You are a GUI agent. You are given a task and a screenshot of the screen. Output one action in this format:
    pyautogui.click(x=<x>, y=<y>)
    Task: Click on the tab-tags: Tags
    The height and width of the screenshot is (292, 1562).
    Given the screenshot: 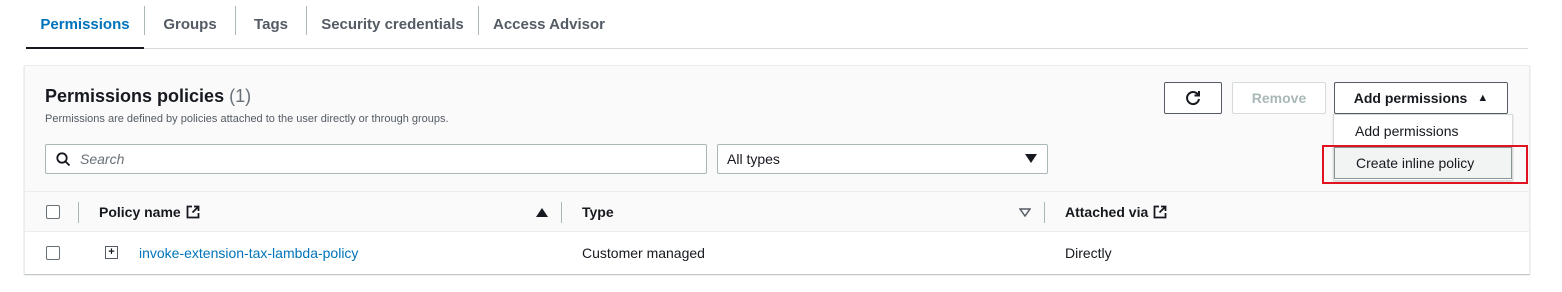 What is the action you would take?
    pyautogui.click(x=271, y=24)
    